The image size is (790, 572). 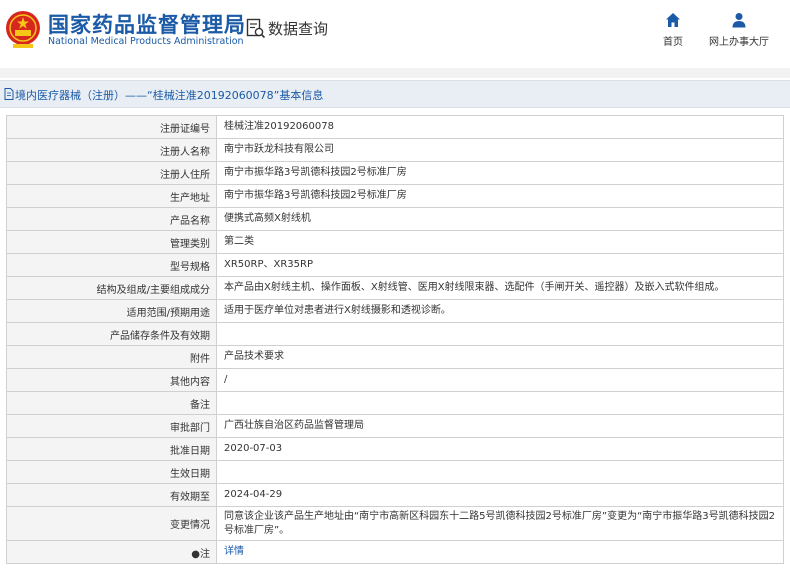 What do you see at coordinates (673, 32) in the screenshot?
I see `nav-home-link: 首页` at bounding box center [673, 32].